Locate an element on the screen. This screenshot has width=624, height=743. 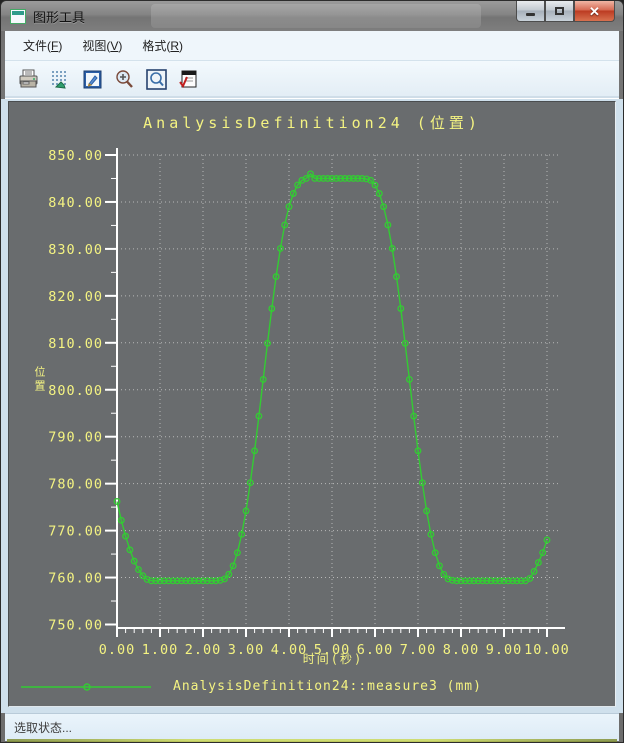
window-controls: ✕ is located at coordinates (565, 11).